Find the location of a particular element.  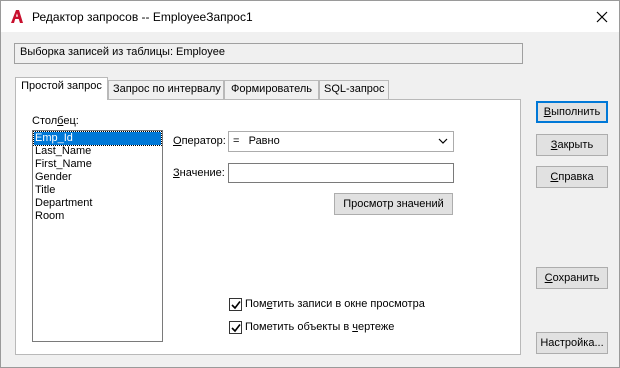

highlight-records-checkbox is located at coordinates (235, 304).